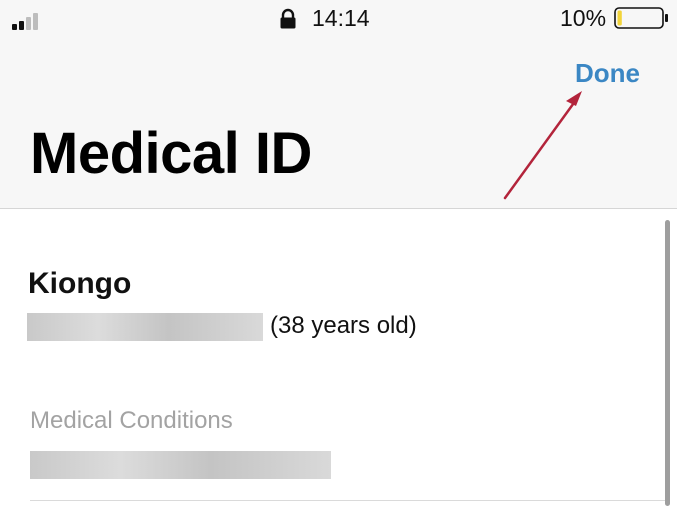 This screenshot has width=677, height=506. Describe the element at coordinates (145, 327) in the screenshot. I see `redacted-birthdate` at that location.